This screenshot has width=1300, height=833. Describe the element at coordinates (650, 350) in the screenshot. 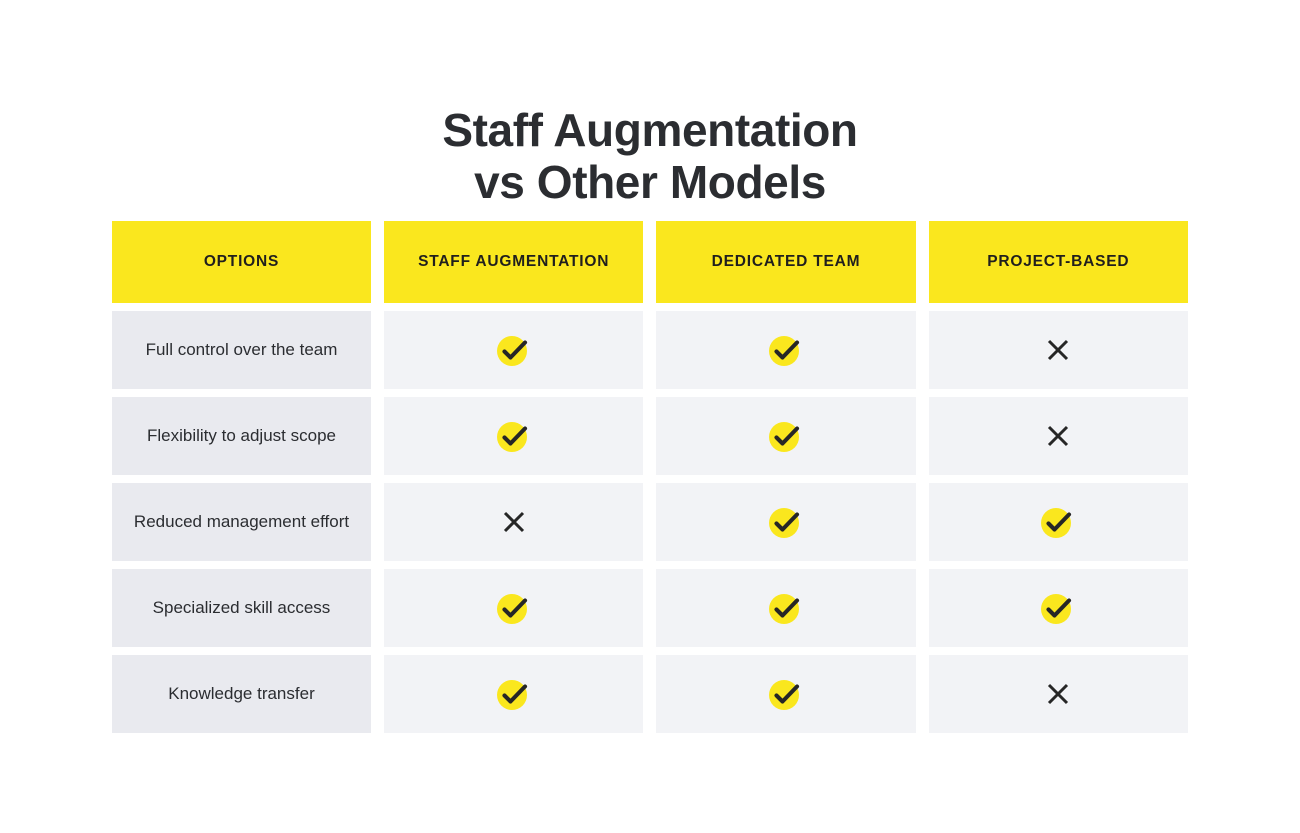

I see `table-row: Full control over the team` at that location.